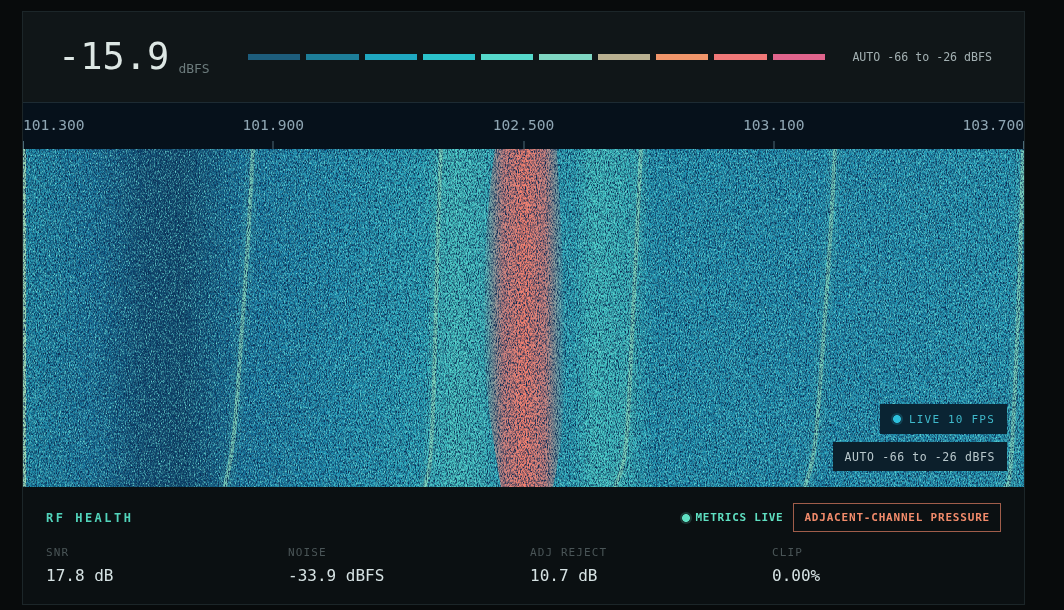  What do you see at coordinates (739, 517) in the screenshot?
I see `metrics-status-label: METRICS LIVE` at bounding box center [739, 517].